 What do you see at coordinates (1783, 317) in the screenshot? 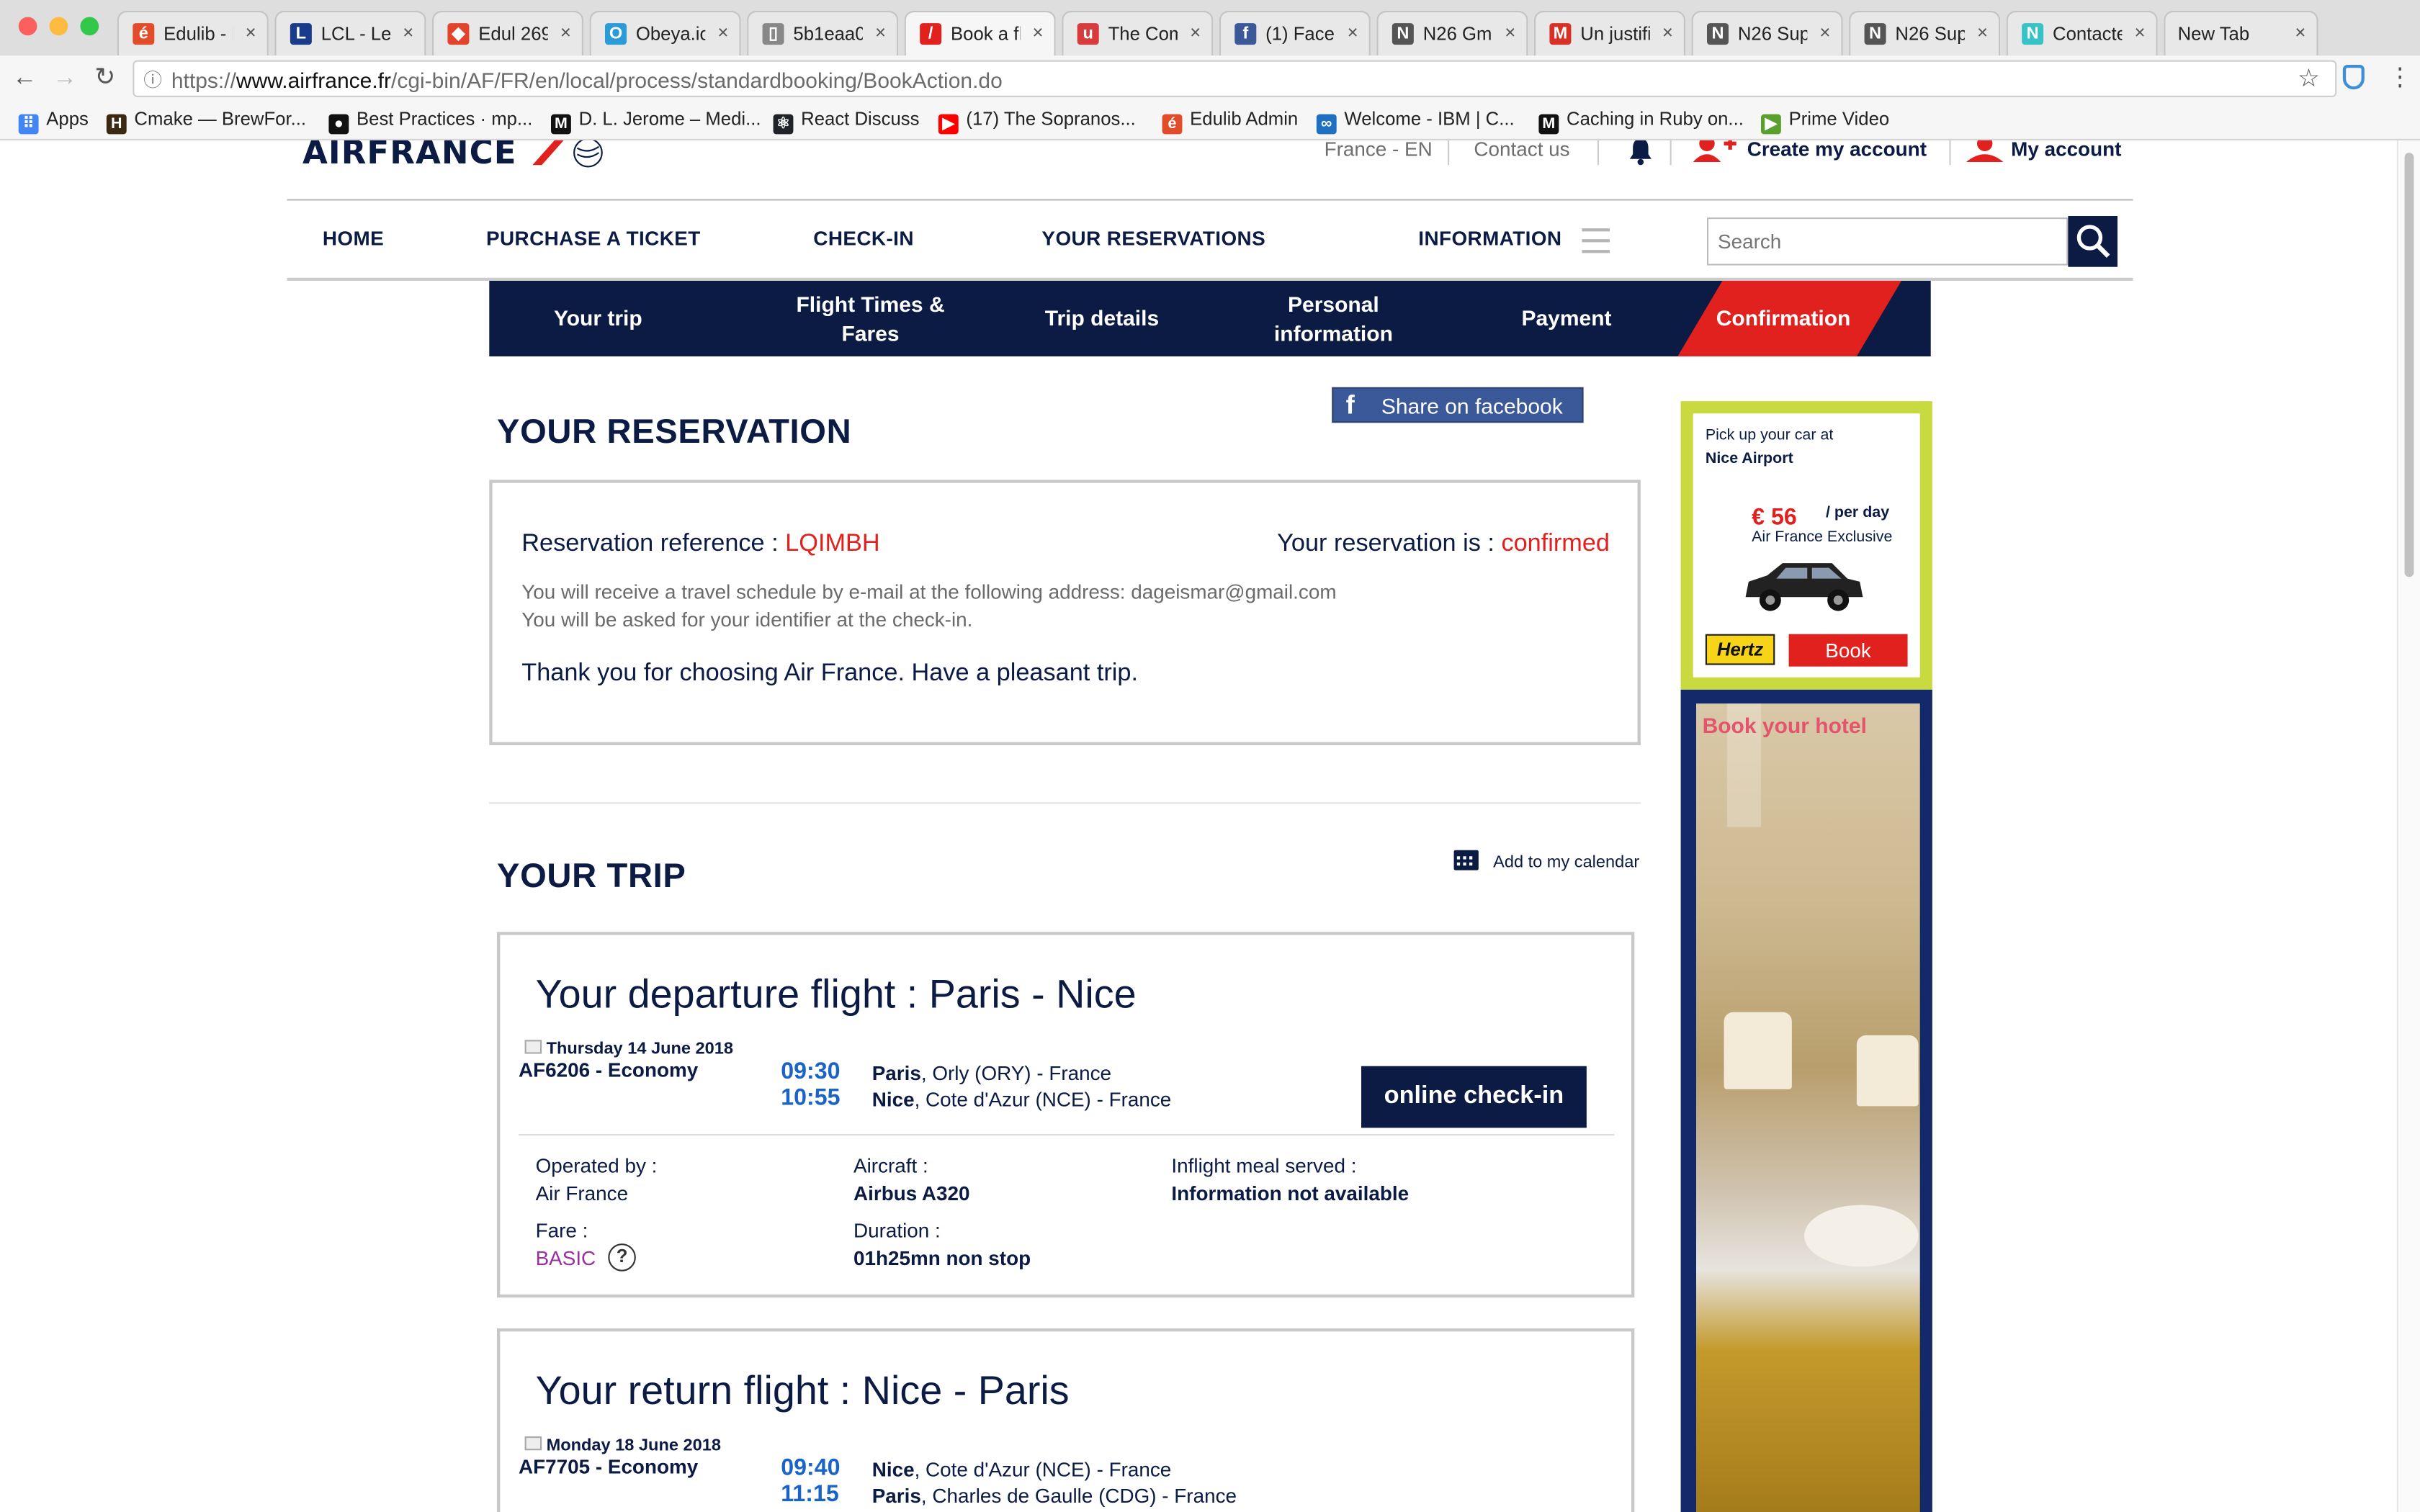
I see `step-confirmation: Confirmation` at bounding box center [1783, 317].